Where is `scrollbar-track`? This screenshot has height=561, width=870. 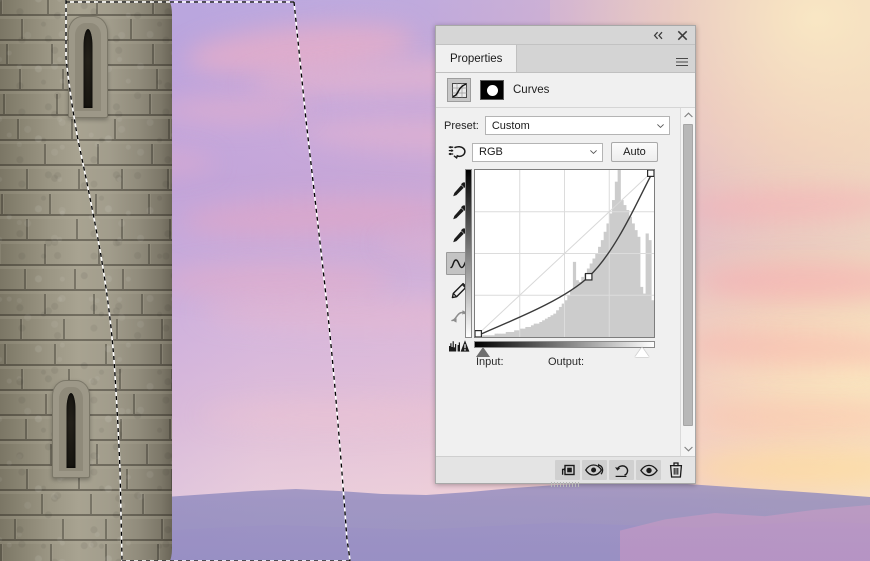
scrollbar-track is located at coordinates (688, 282).